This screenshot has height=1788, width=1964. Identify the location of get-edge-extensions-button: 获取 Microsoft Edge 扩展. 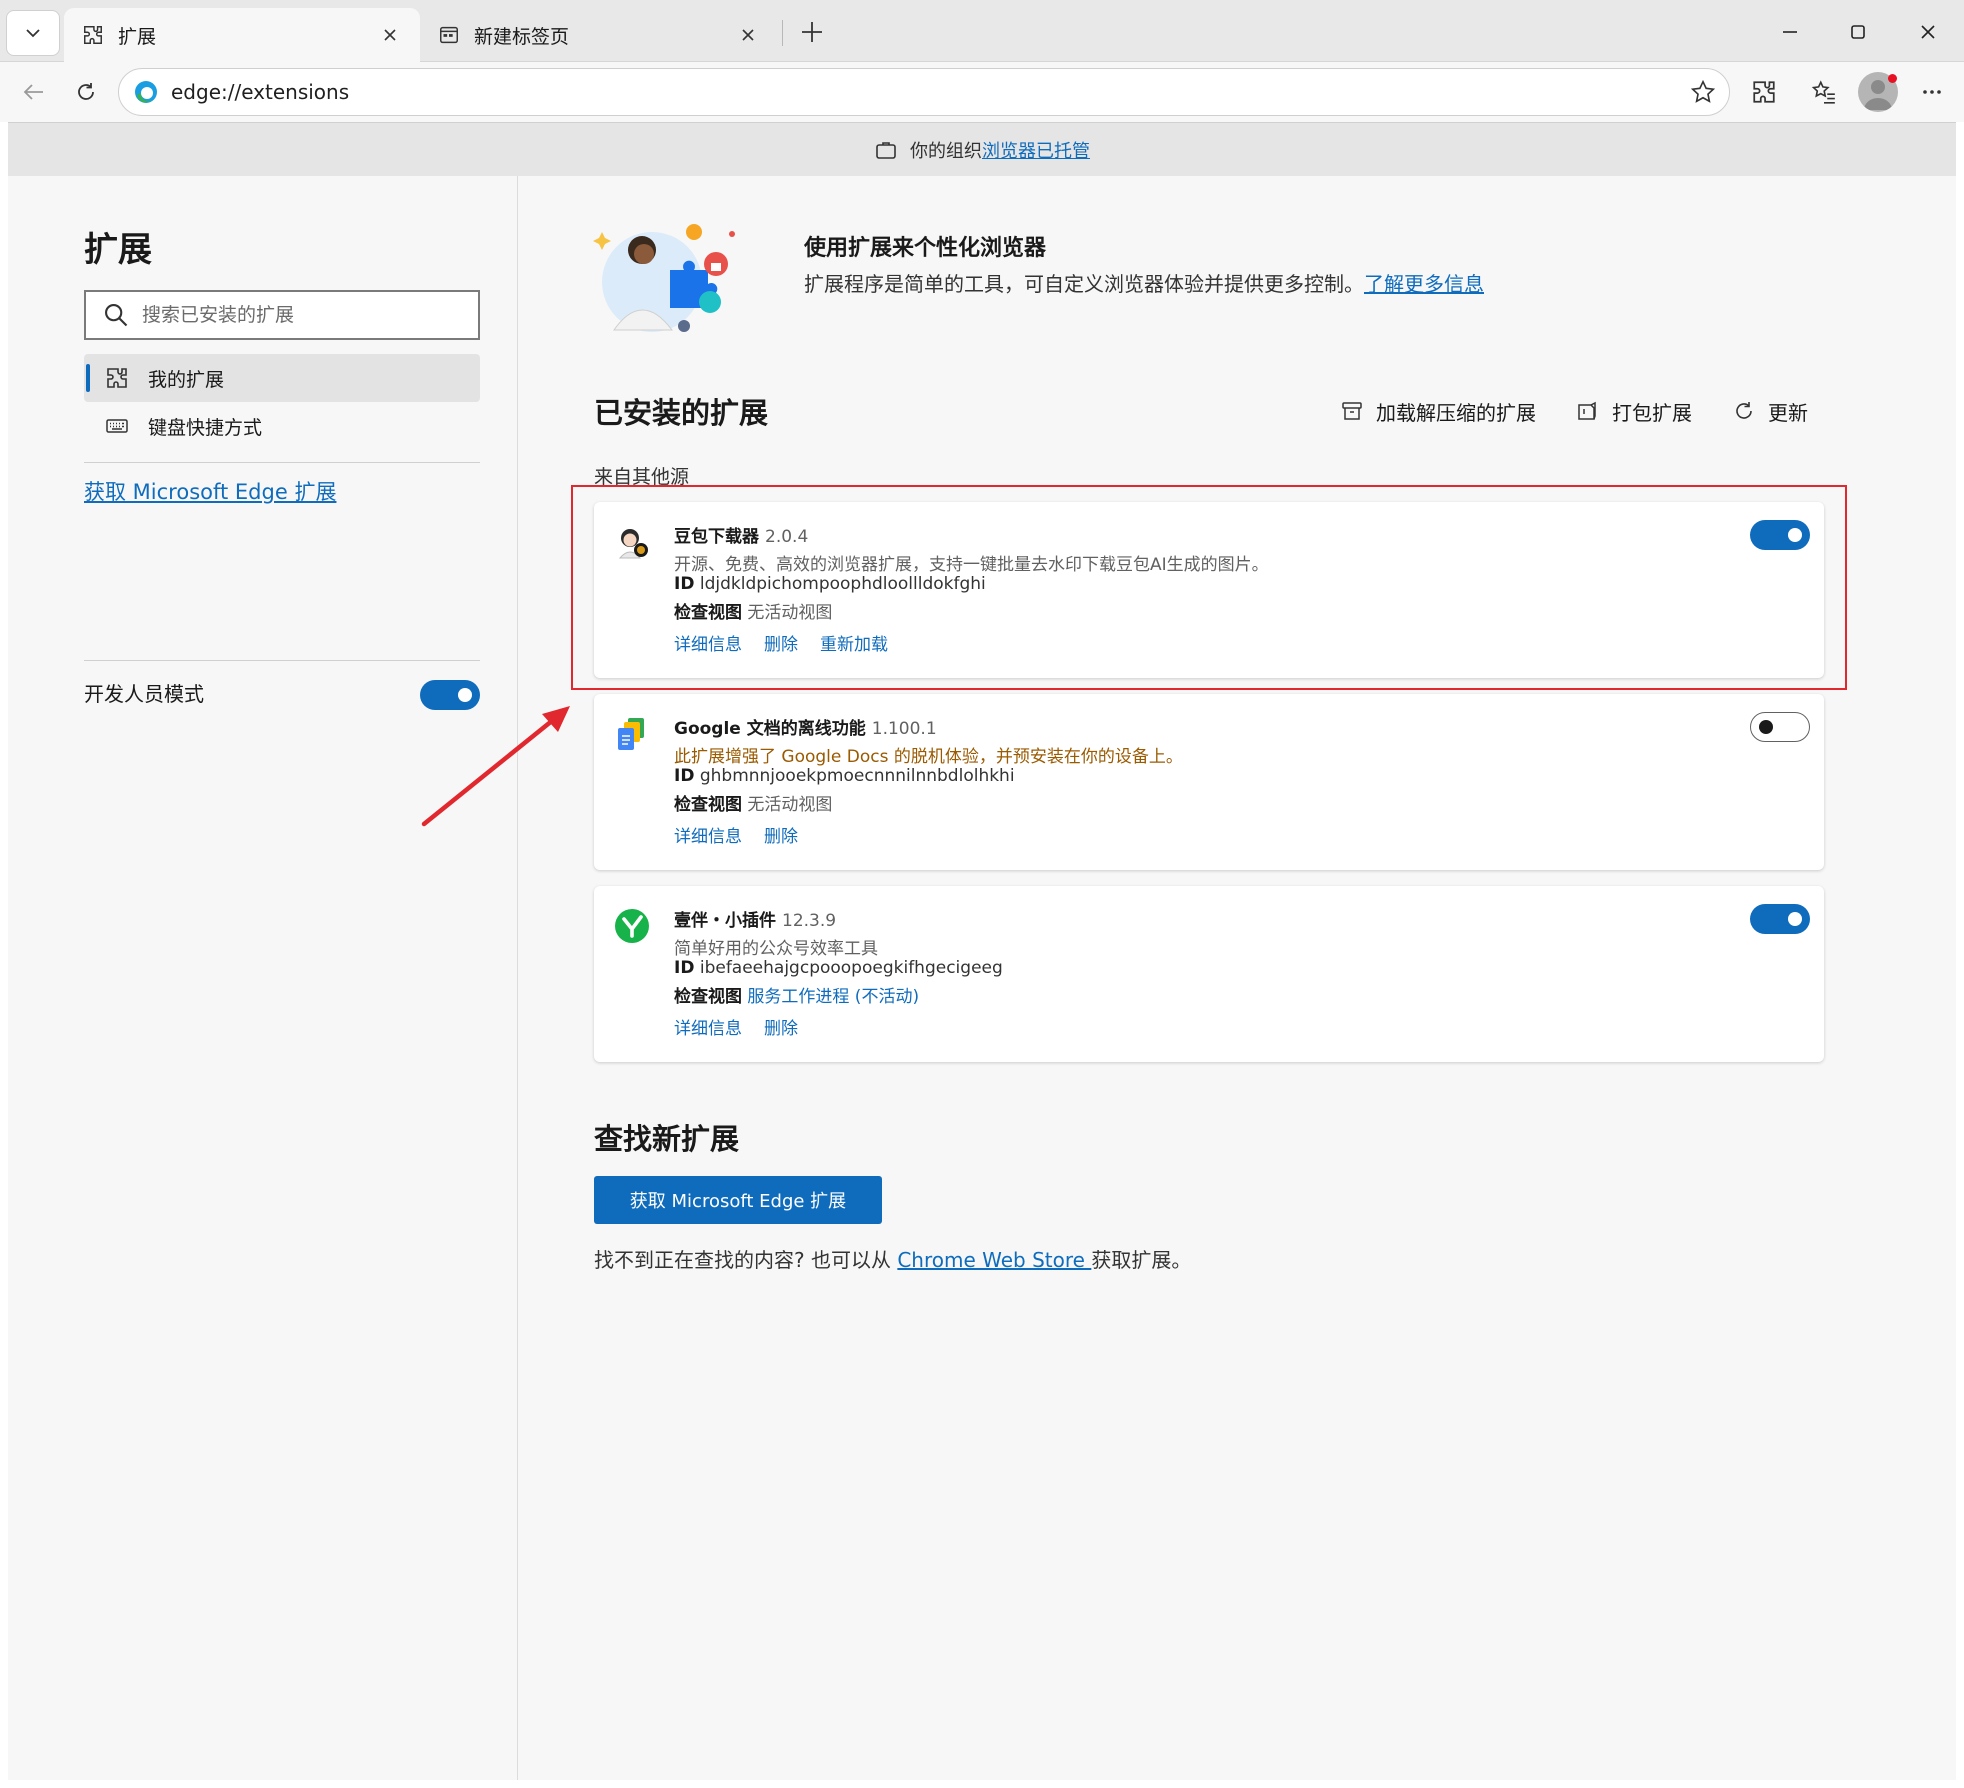
(738, 1200).